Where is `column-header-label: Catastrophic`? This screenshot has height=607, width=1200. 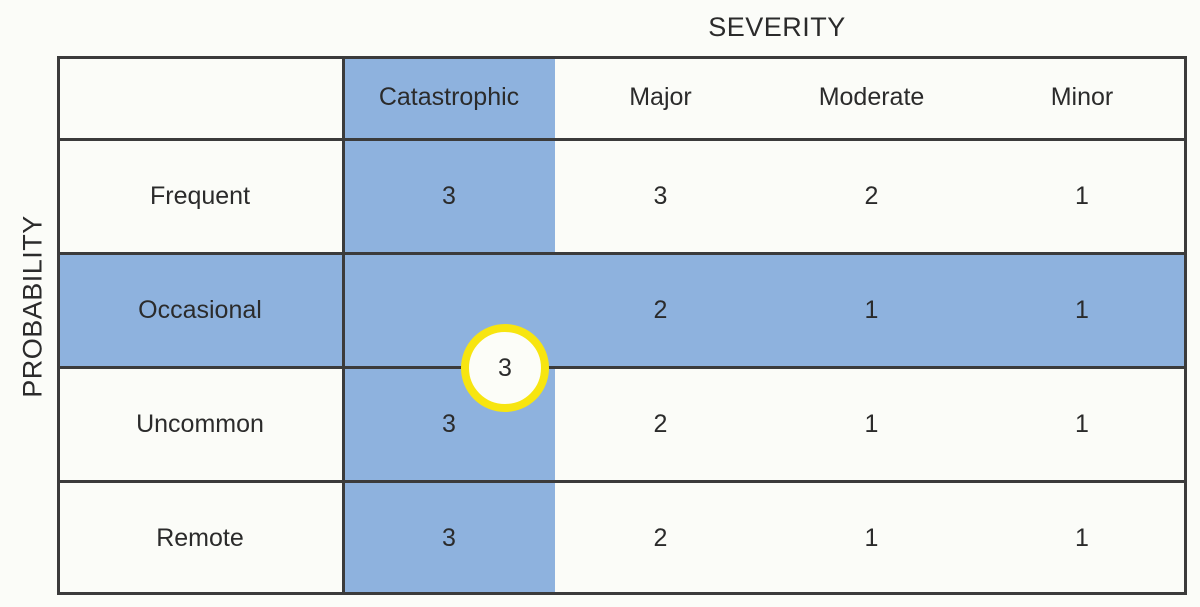
column-header-label: Catastrophic is located at coordinates (449, 97).